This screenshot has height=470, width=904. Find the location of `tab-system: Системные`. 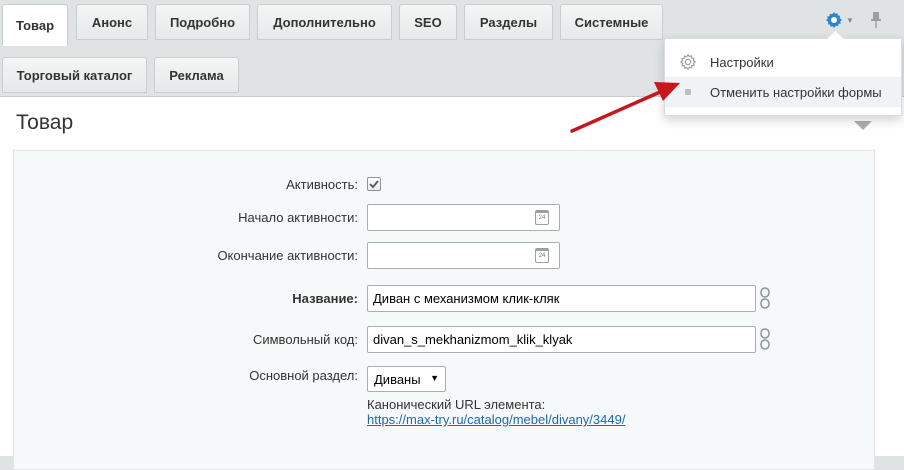

tab-system: Системные is located at coordinates (611, 22).